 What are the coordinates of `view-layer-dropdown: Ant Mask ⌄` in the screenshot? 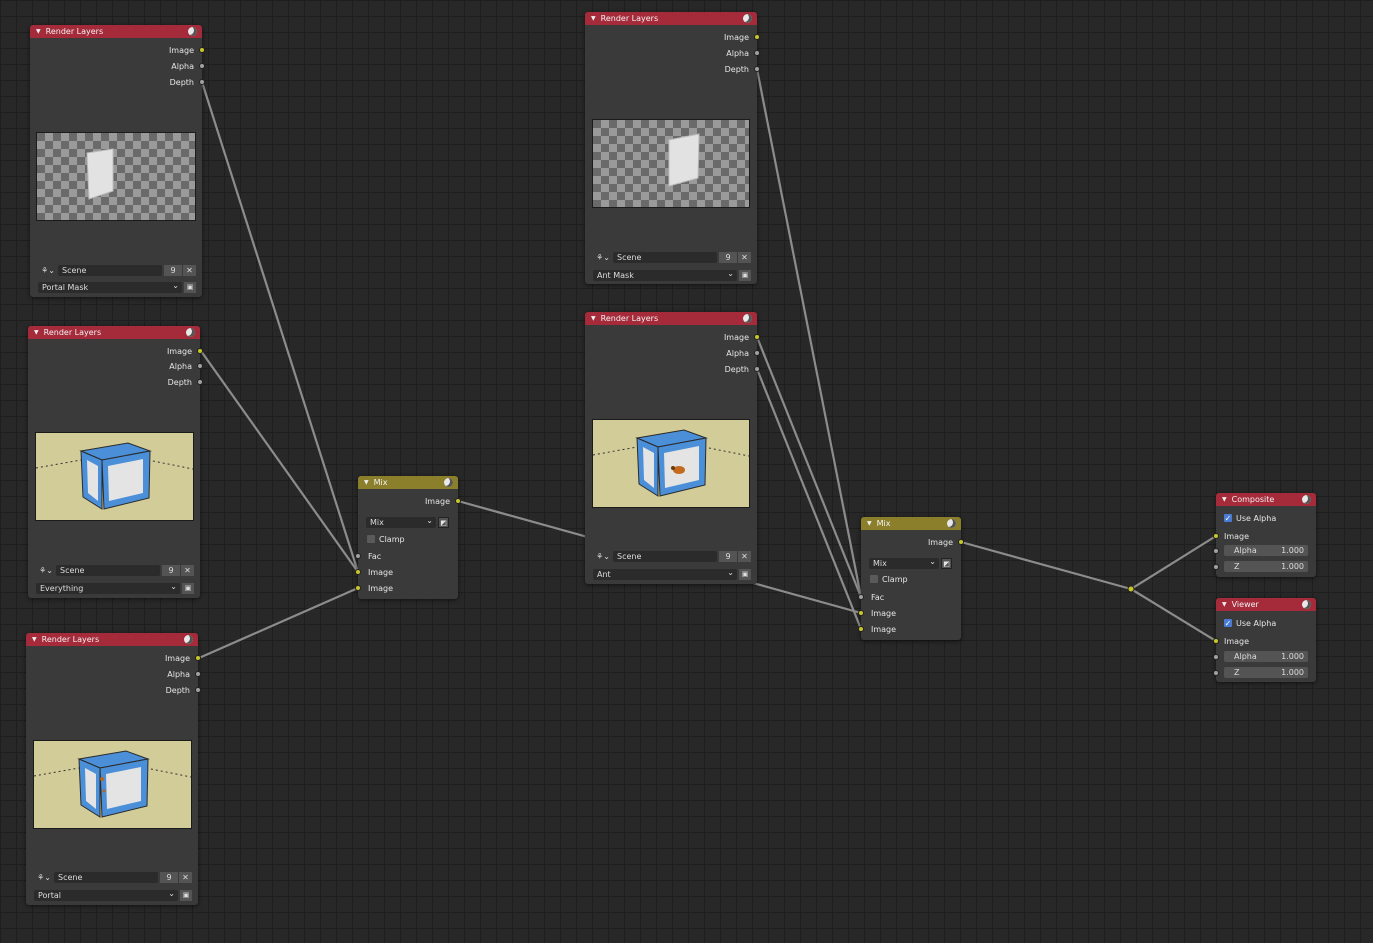 It's located at (665, 275).